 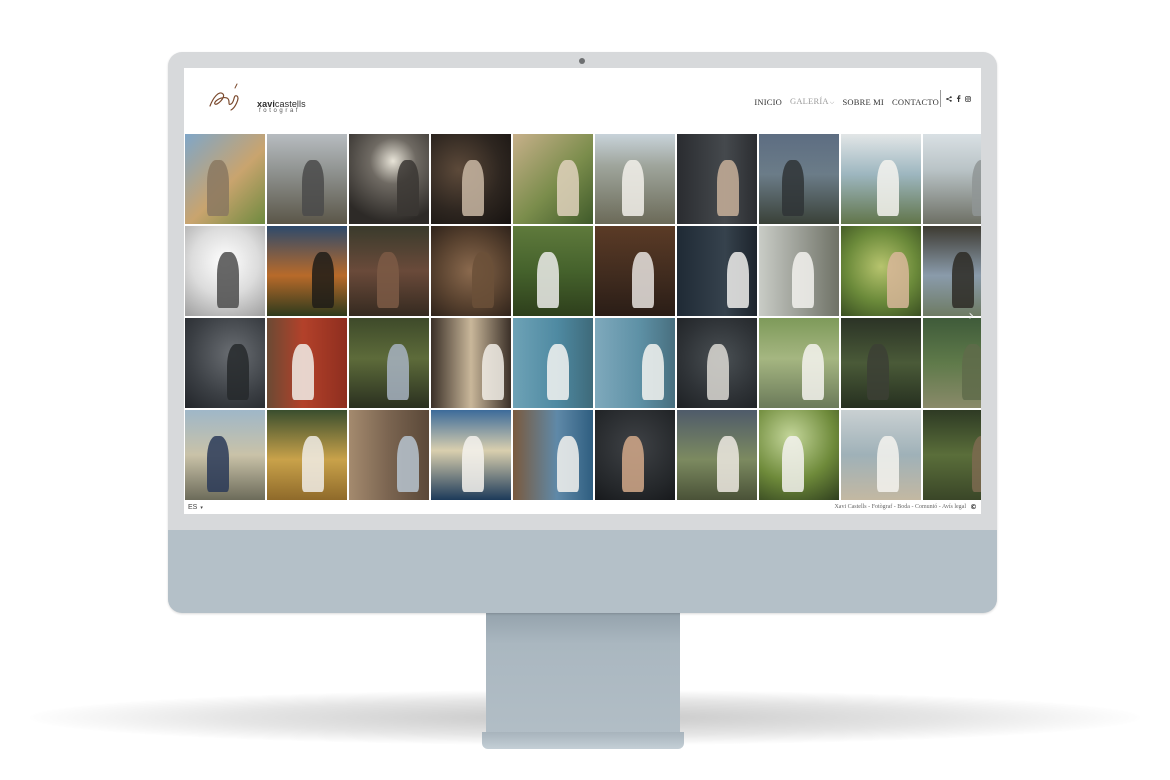 I want to click on monitor-chin, so click(x=582, y=571).